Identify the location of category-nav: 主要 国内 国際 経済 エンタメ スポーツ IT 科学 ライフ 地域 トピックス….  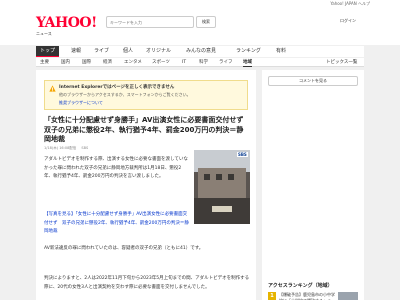
(200, 62).